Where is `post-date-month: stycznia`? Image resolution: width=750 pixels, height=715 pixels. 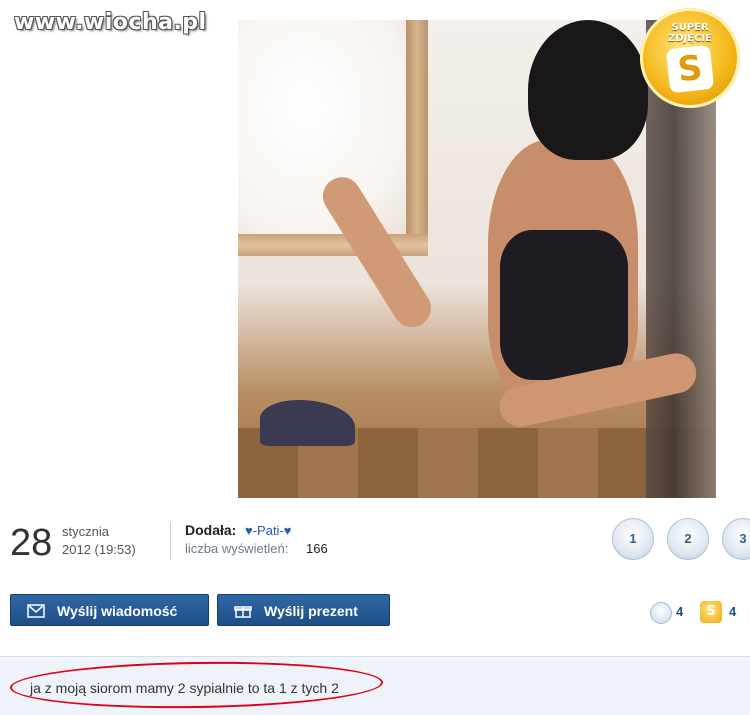
post-date-month: stycznia is located at coordinates (85, 531).